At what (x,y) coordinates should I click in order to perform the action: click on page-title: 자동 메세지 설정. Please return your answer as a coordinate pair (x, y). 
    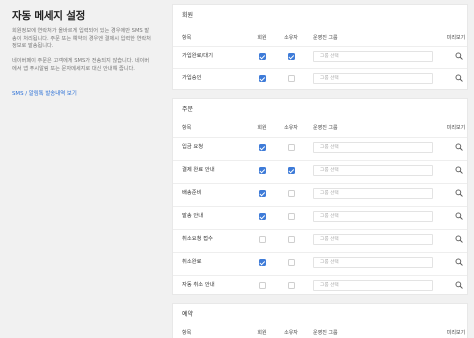
    Looking at the image, I should click on (49, 16).